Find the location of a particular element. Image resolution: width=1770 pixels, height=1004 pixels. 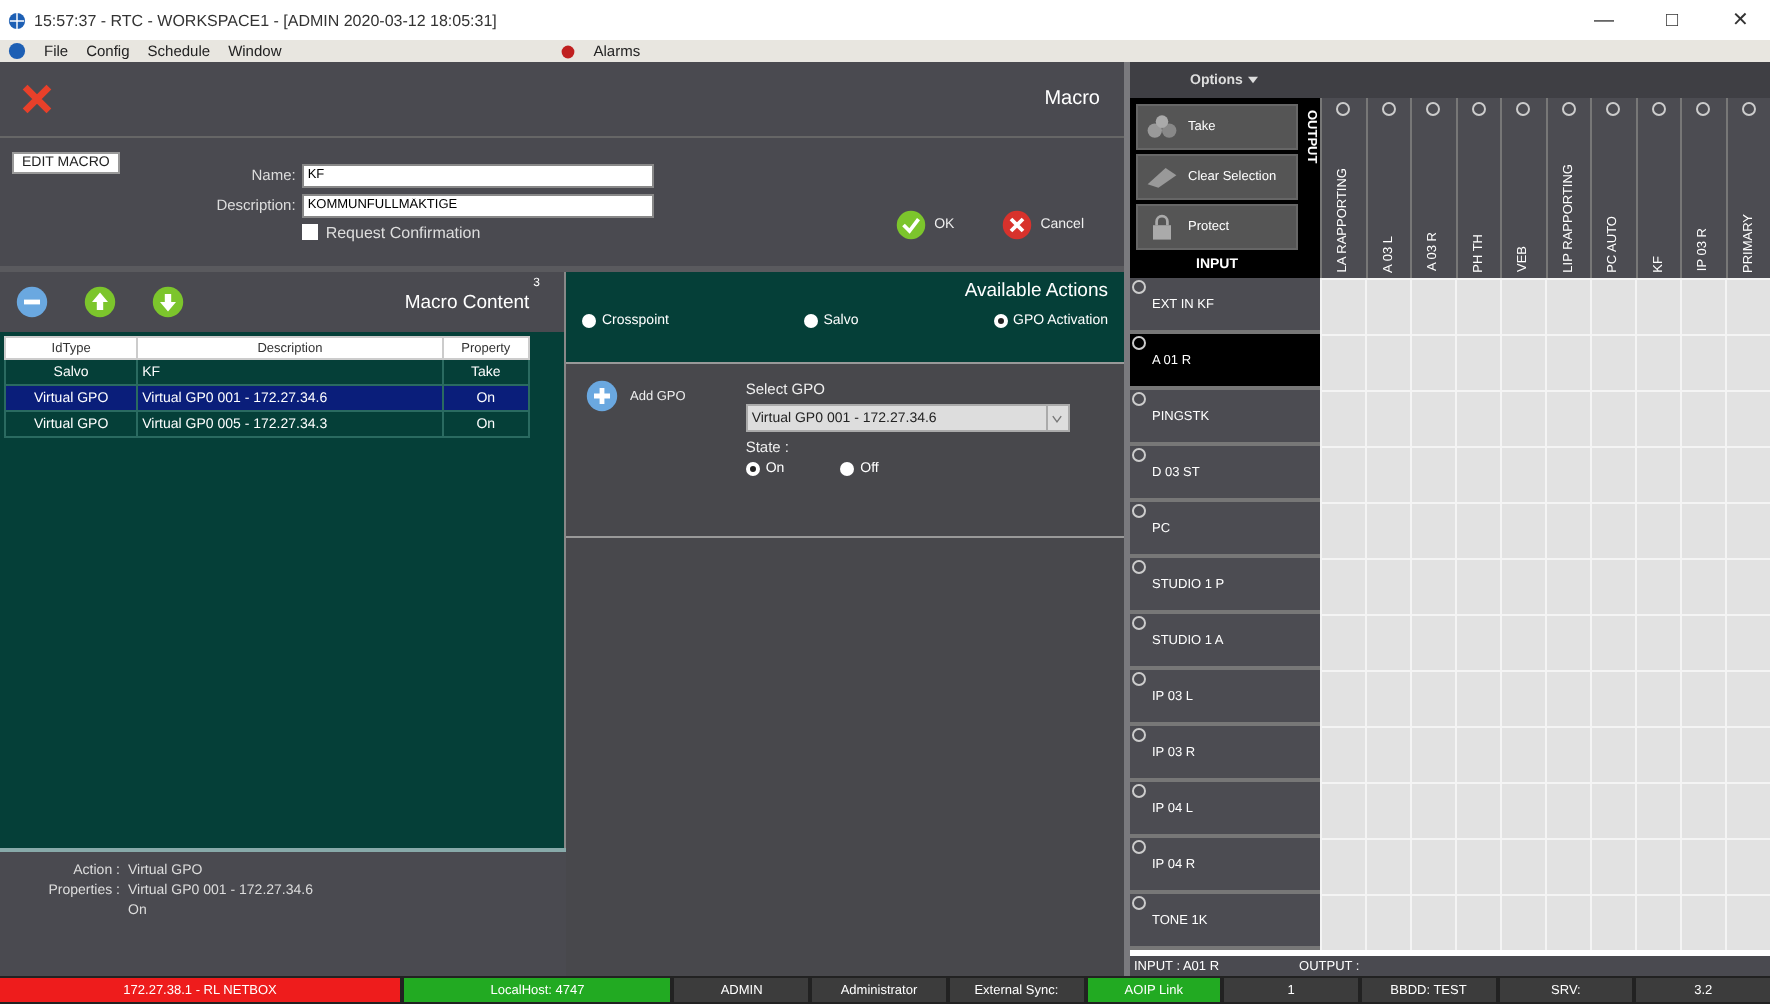

window-control-button: □ is located at coordinates (1672, 20).